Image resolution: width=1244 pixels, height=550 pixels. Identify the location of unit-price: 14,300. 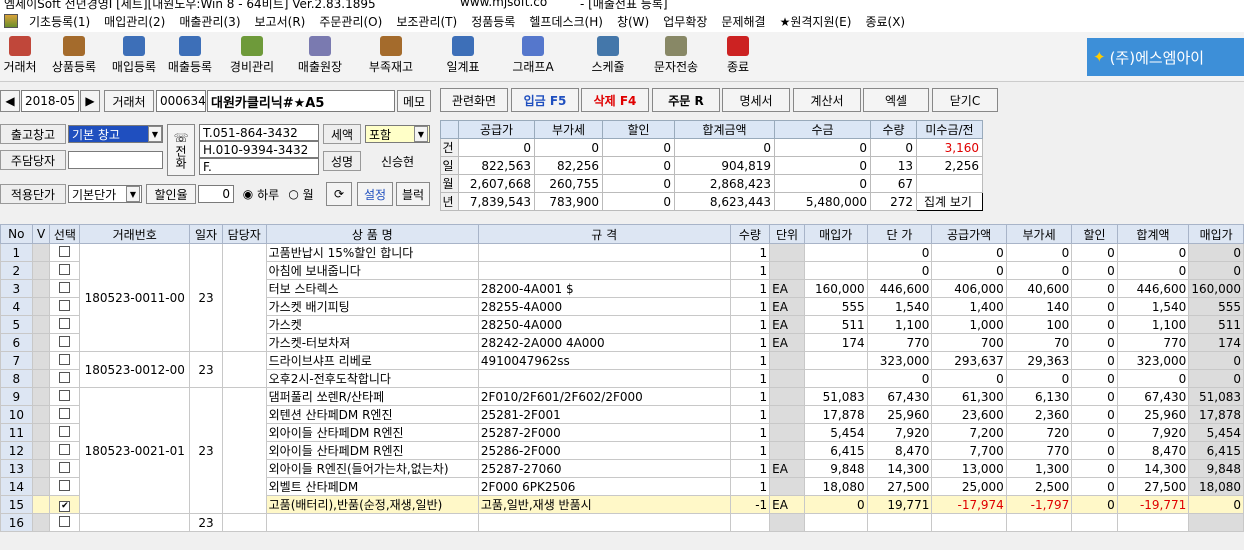
(899, 468).